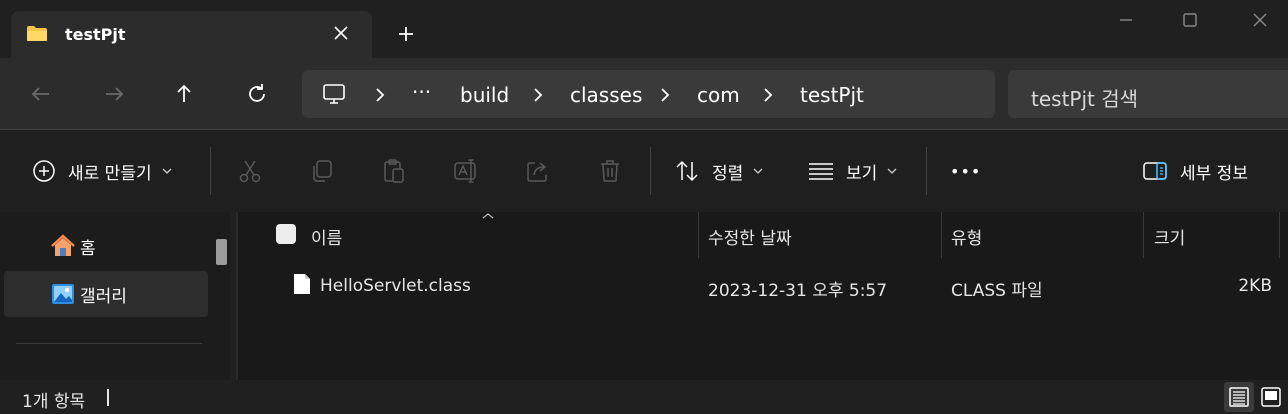 The height and width of the screenshot is (414, 1288). What do you see at coordinates (108, 397) in the screenshot?
I see `status-divider` at bounding box center [108, 397].